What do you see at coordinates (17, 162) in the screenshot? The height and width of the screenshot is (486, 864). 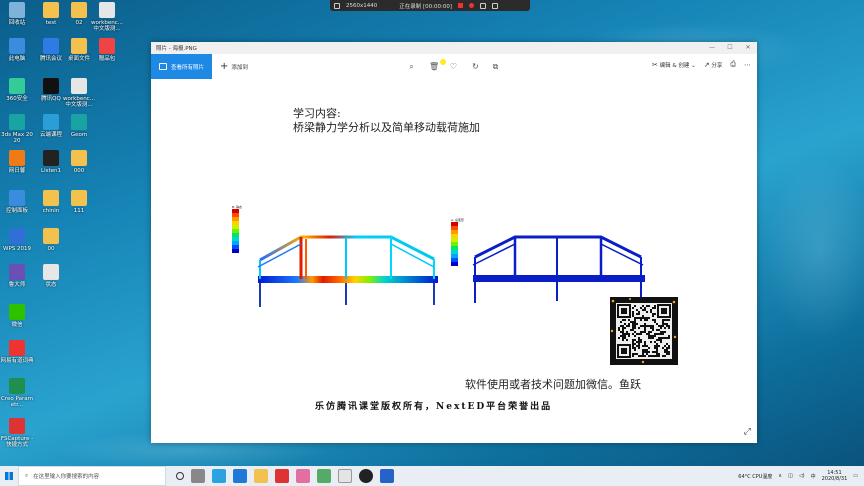 I see `desktop-icon: 网日馨` at bounding box center [17, 162].